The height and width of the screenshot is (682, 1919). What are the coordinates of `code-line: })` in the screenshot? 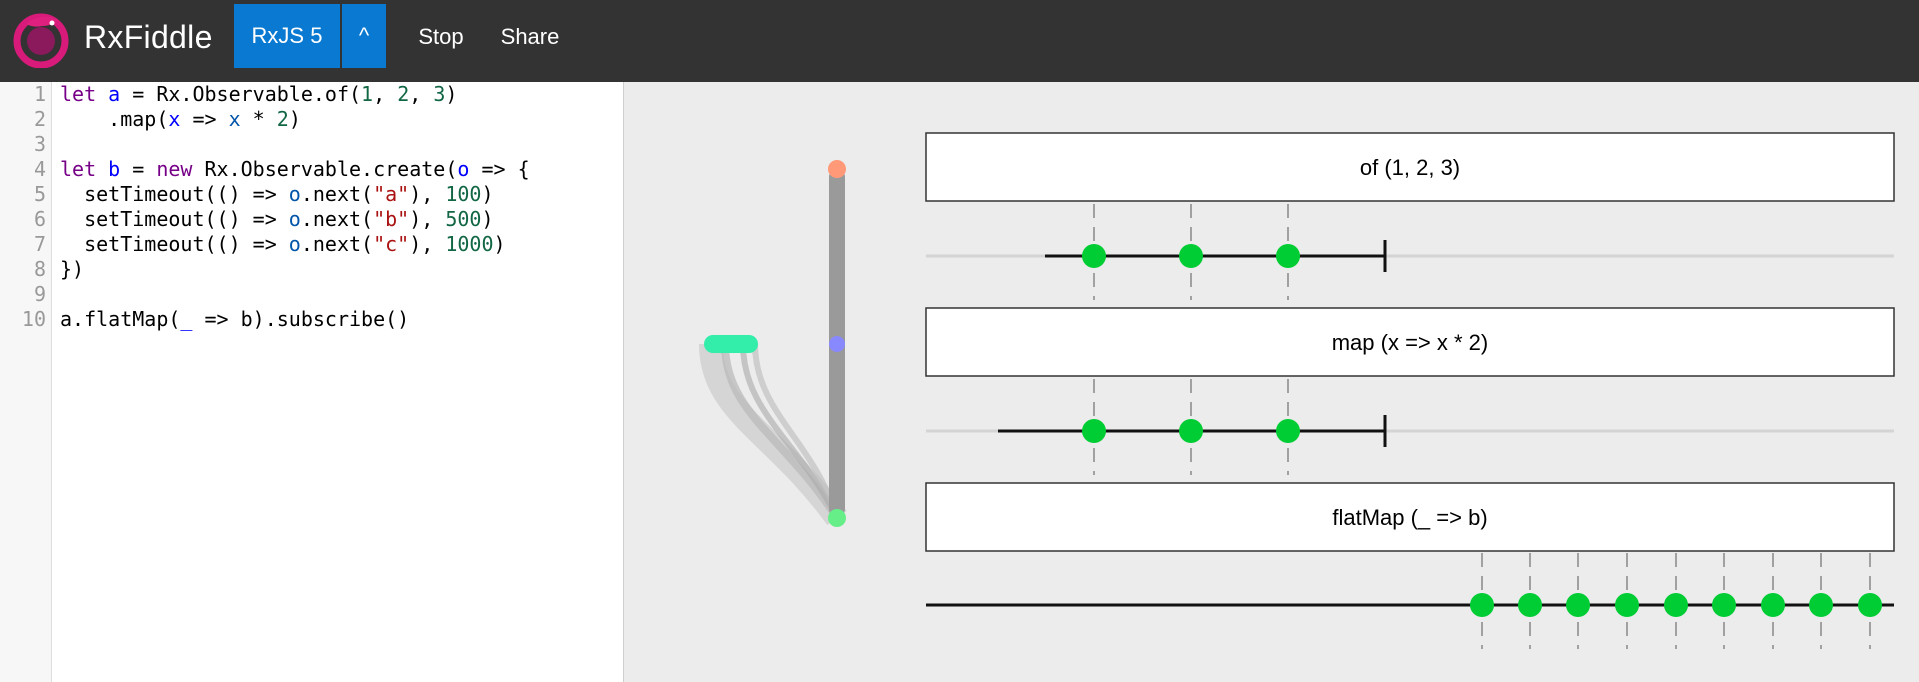 It's located at (72, 269).